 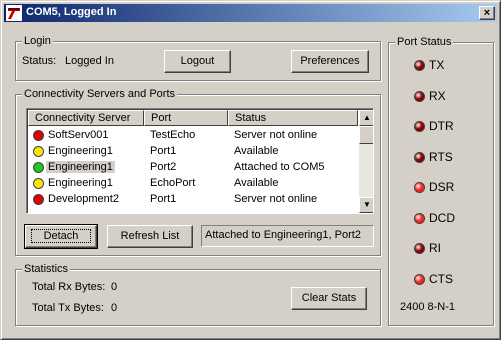 What do you see at coordinates (330, 61) in the screenshot?
I see `preferences-button: Preferences` at bounding box center [330, 61].